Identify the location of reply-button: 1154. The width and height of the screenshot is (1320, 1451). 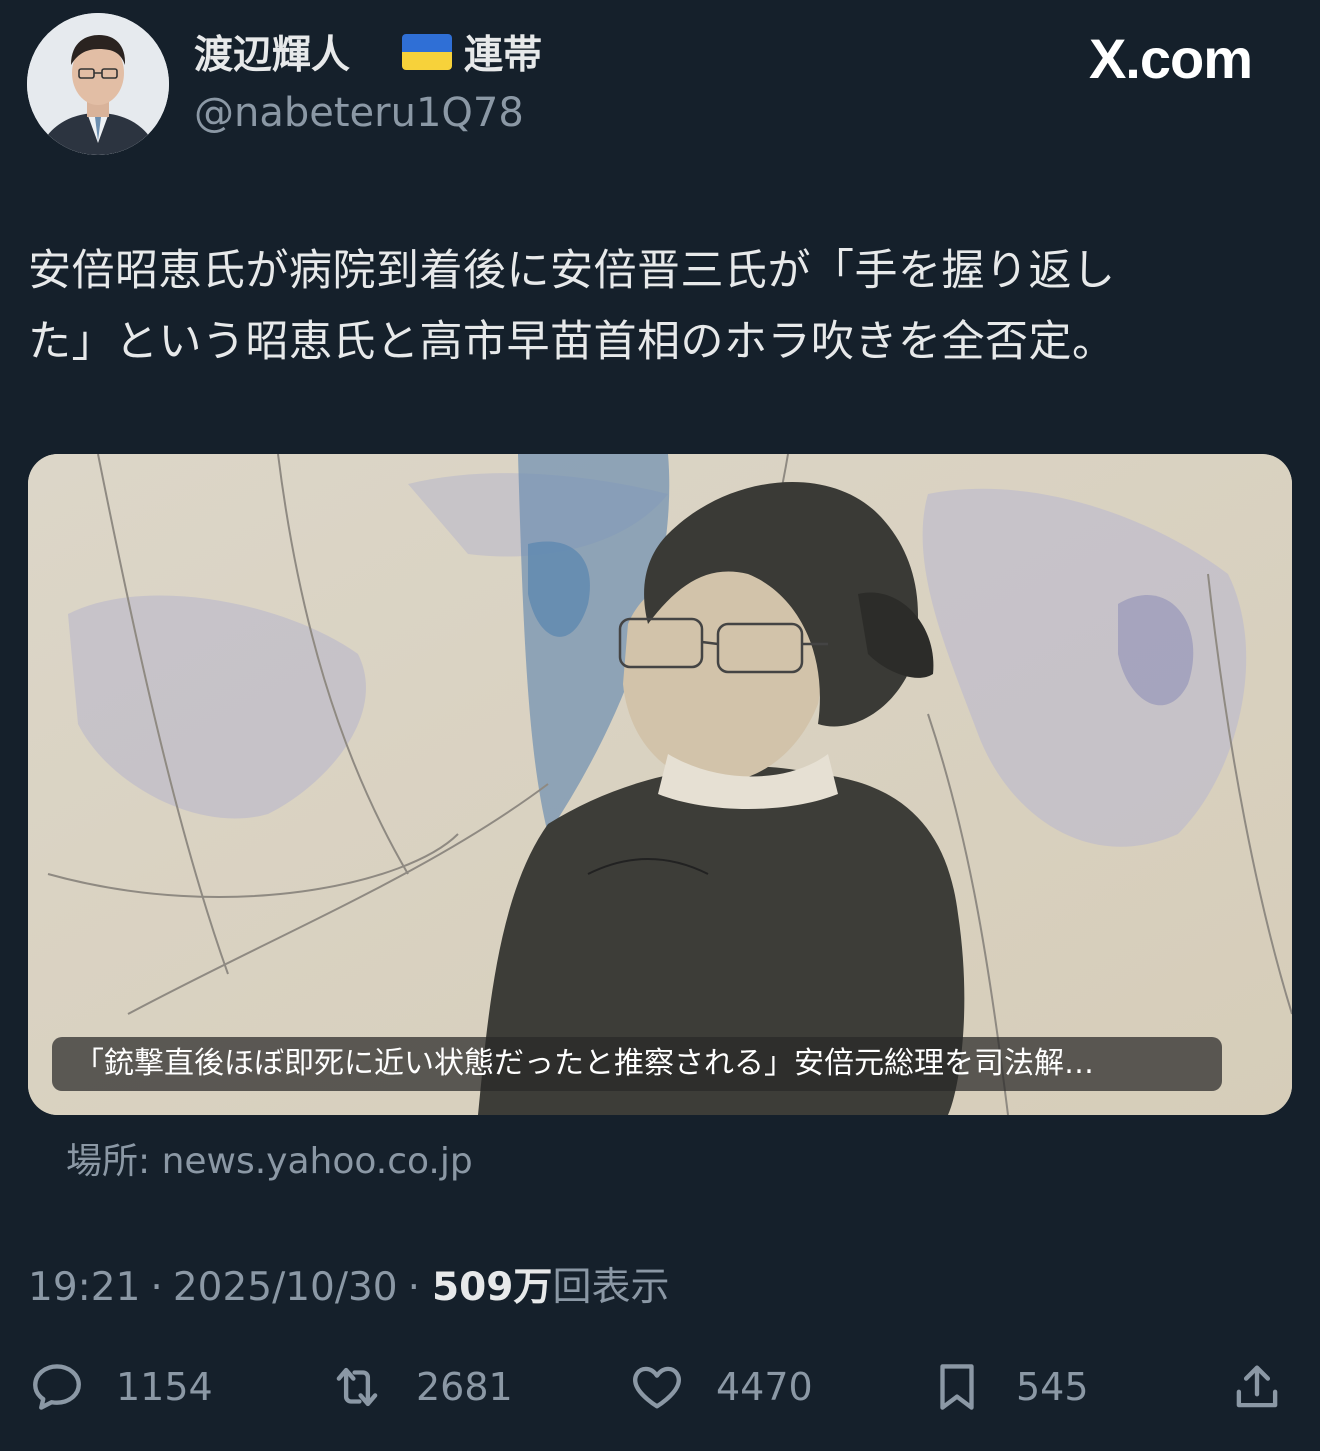
(120, 1387).